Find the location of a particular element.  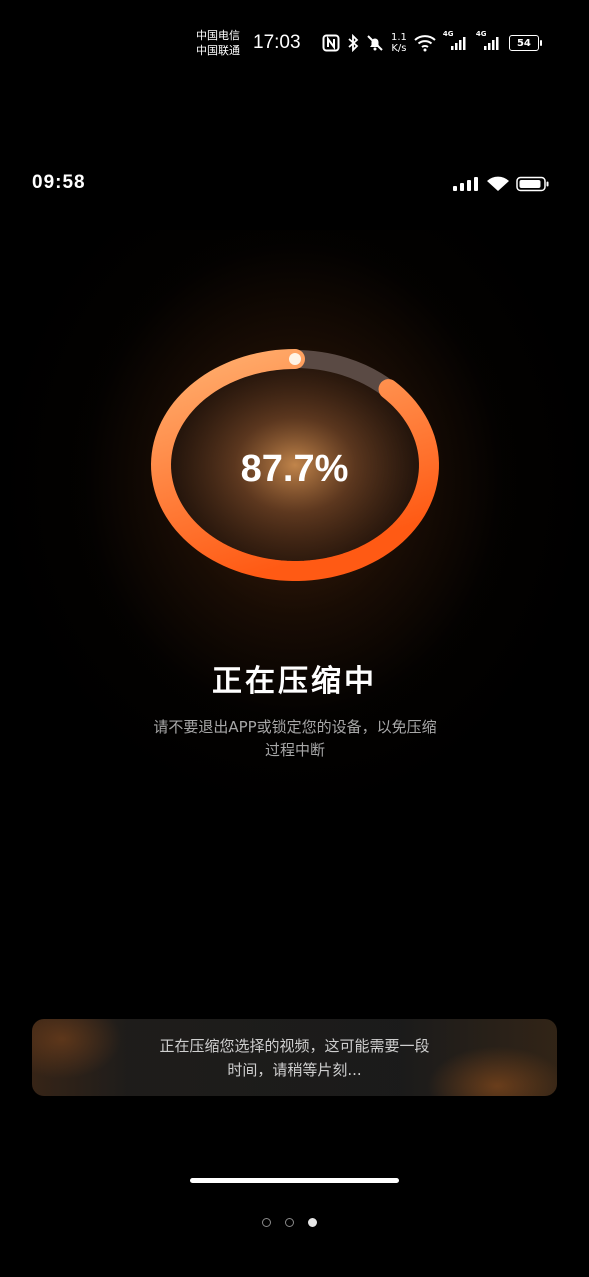

battery-level: 54 is located at coordinates (523, 43).